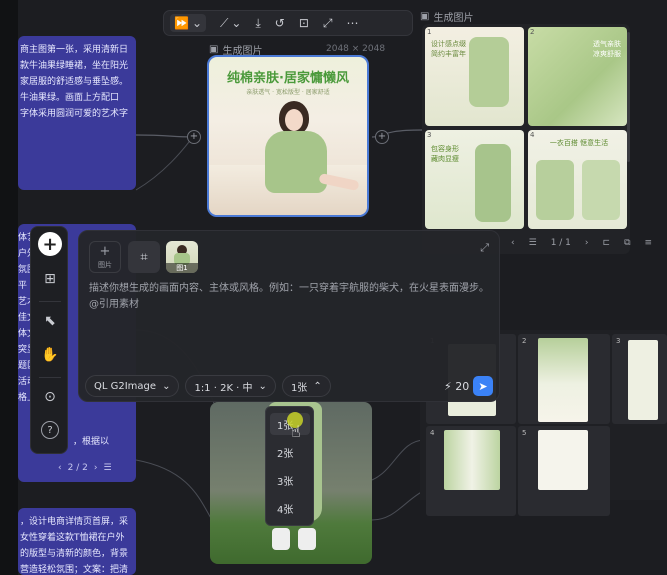 Image resolution: width=667 pixels, height=575 pixels. Describe the element at coordinates (317, 386) in the screenshot. I see `chevron-up-icon: ⌃` at that location.